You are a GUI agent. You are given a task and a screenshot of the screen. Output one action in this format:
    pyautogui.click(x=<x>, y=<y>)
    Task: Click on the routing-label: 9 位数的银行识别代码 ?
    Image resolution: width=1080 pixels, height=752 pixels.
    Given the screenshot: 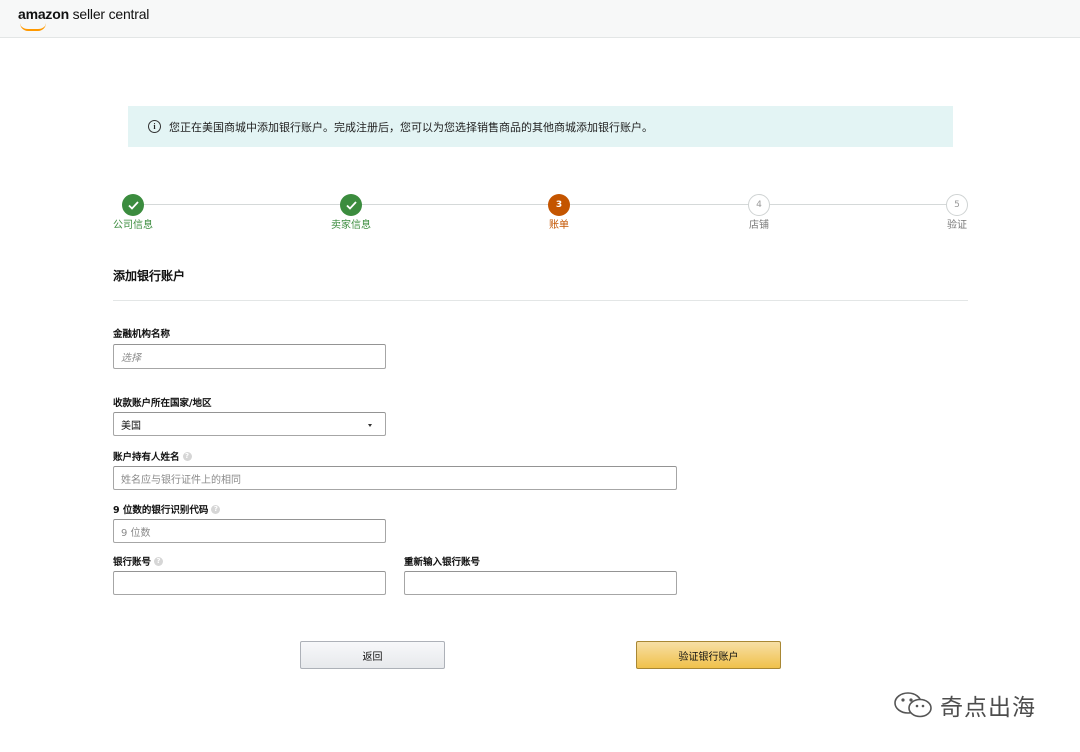 What is the action you would take?
    pyautogui.click(x=167, y=509)
    